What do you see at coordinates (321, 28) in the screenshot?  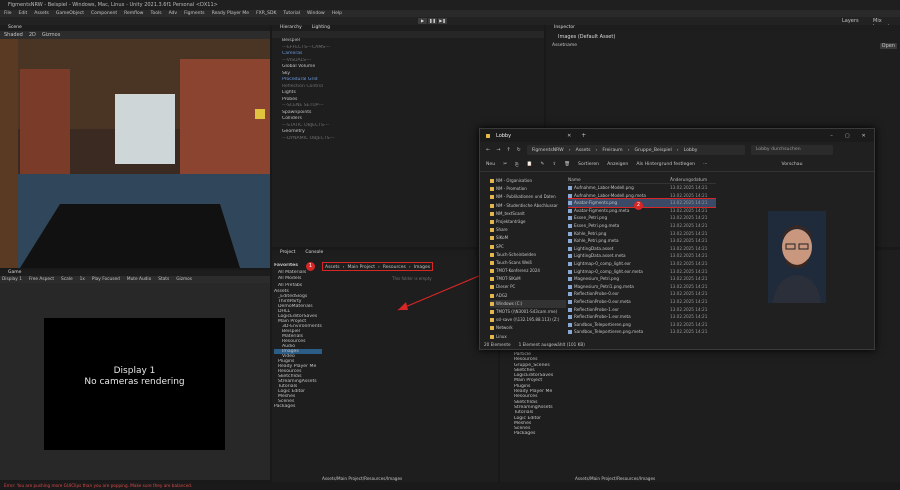 I see `tab-lighting: Lighting` at bounding box center [321, 28].